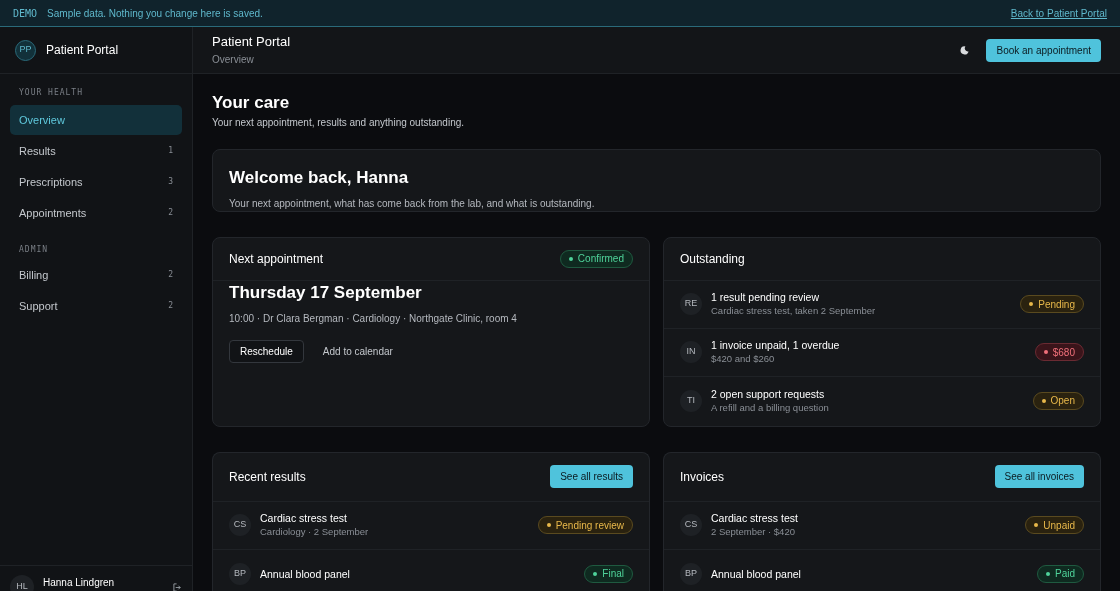  What do you see at coordinates (339, 123) in the screenshot?
I see `page-subtitle: Your next appointment, results and anything outstanding.` at bounding box center [339, 123].